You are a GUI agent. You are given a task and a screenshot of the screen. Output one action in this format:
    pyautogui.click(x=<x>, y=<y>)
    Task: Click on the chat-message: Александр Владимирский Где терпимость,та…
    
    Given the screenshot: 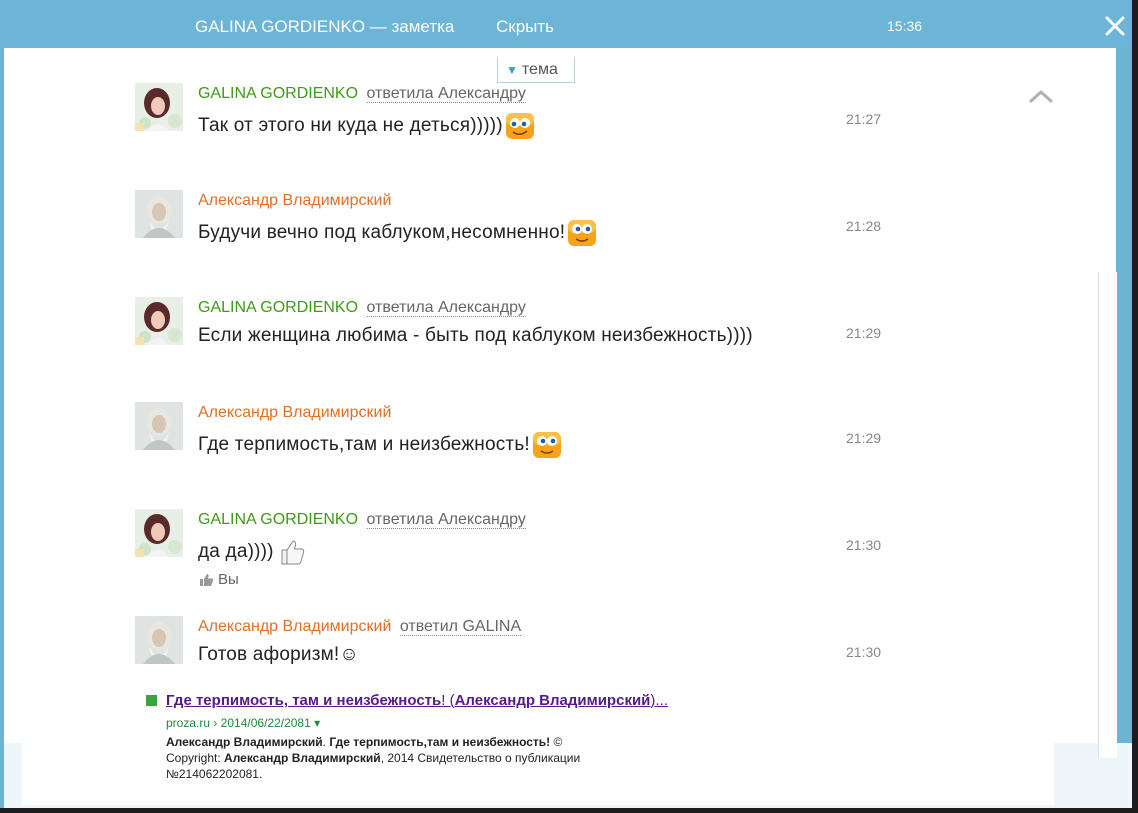 What is the action you would take?
    pyautogui.click(x=515, y=447)
    